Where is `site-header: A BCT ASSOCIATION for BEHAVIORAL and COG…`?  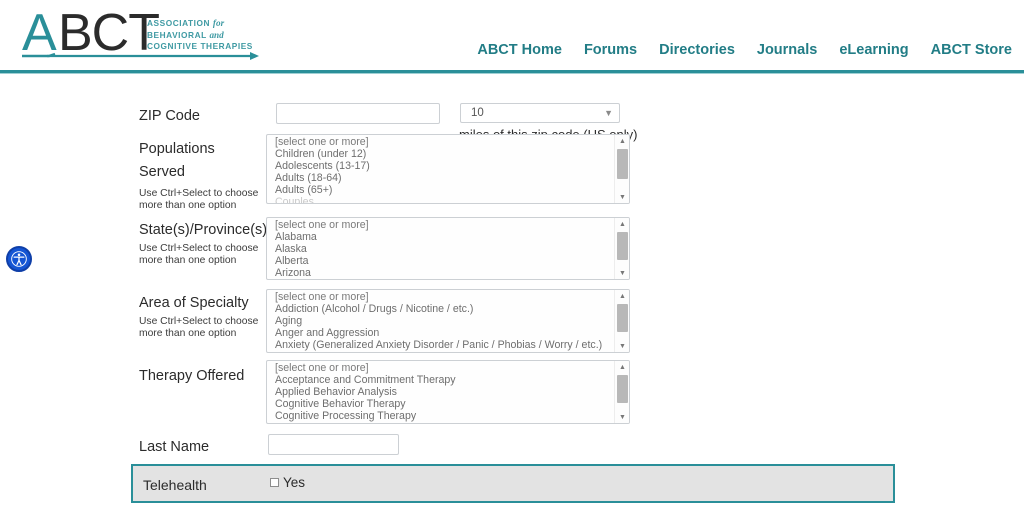
site-header: A BCT ASSOCIATION for BEHAVIORAL and COG… is located at coordinates (512, 37).